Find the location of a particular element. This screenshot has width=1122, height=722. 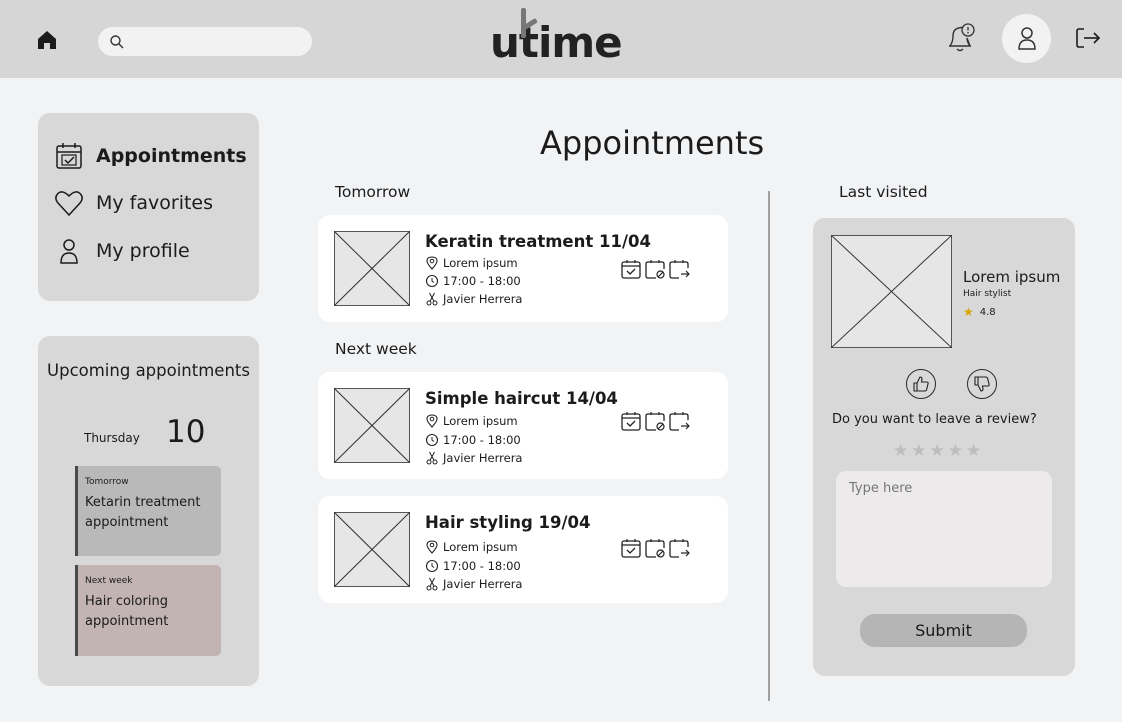

heart-icon is located at coordinates (69, 204).